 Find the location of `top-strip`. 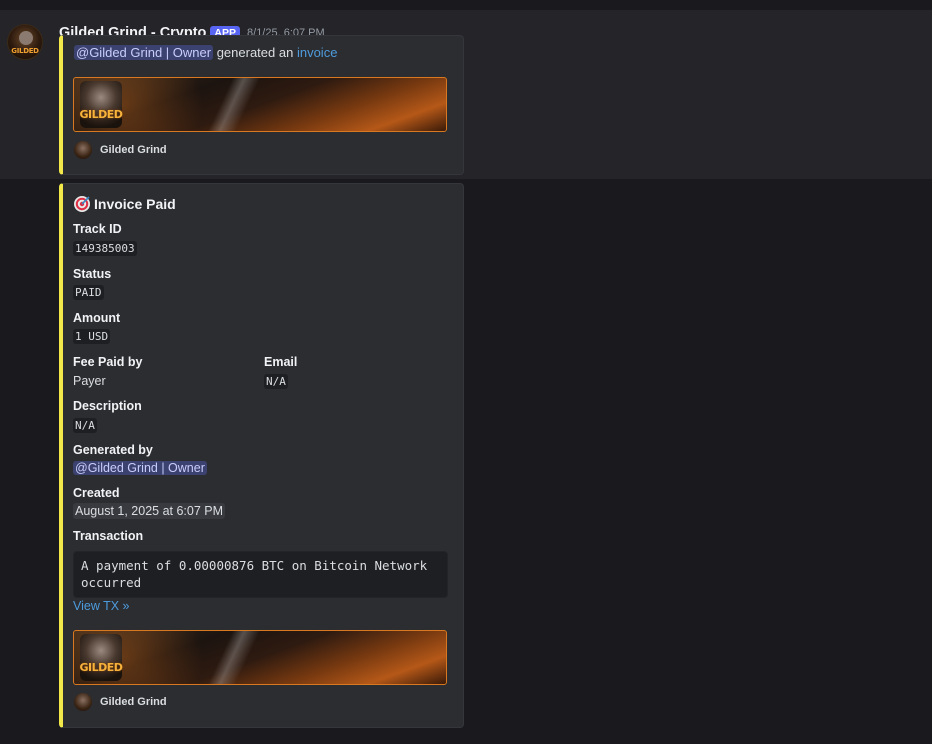

top-strip is located at coordinates (466, 5).